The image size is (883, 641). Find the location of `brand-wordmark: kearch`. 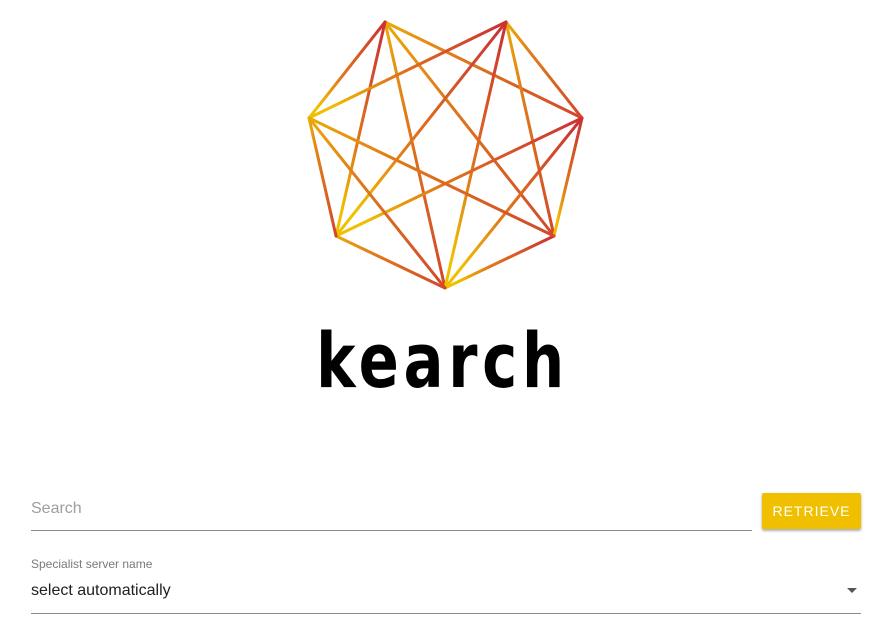

brand-wordmark: kearch is located at coordinates (442, 360).